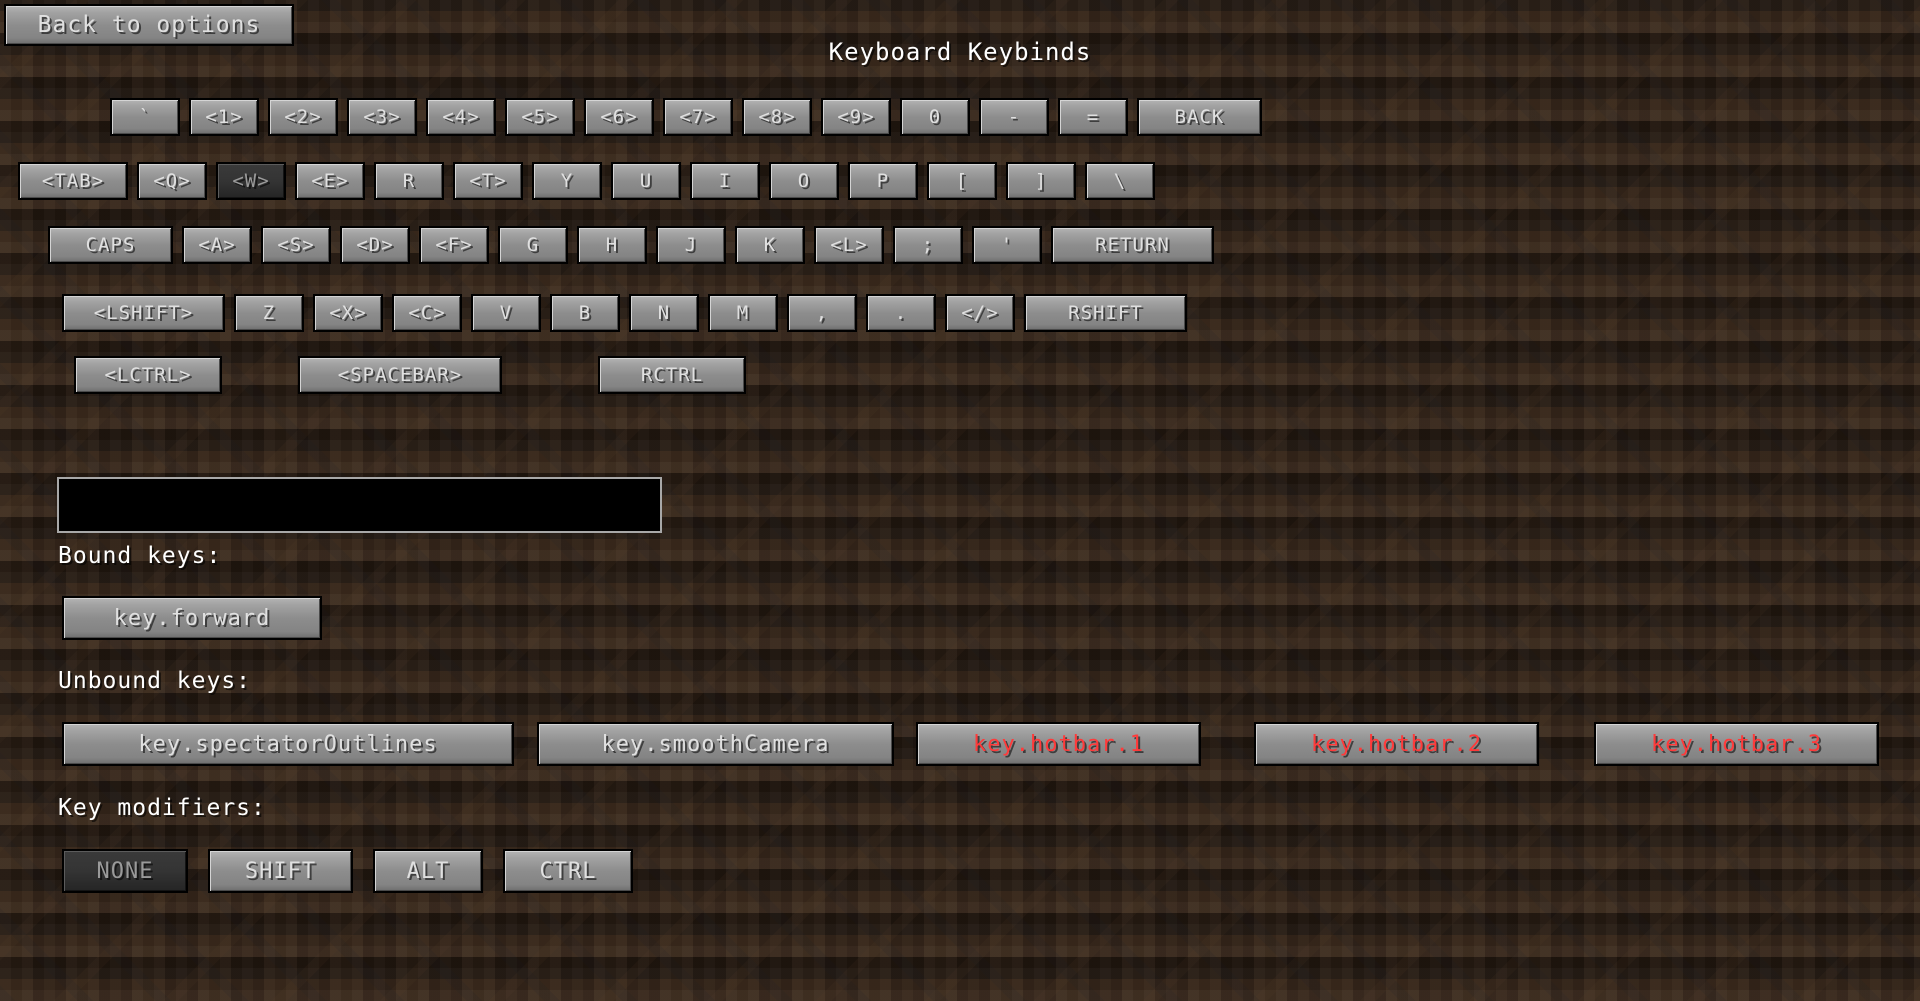  Describe the element at coordinates (646, 181) in the screenshot. I see `key-u: U` at that location.